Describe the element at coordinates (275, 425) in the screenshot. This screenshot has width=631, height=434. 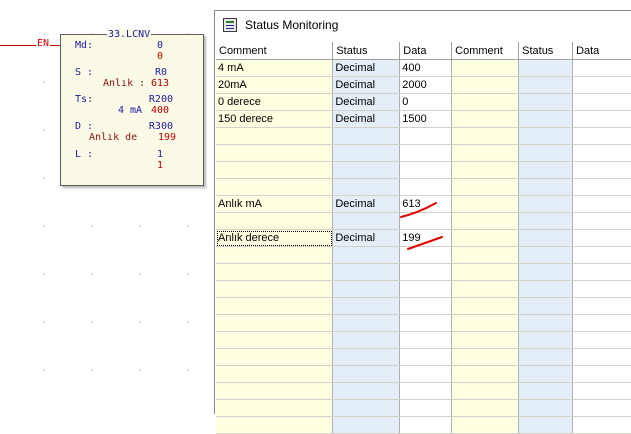
I see `comment-cell` at that location.